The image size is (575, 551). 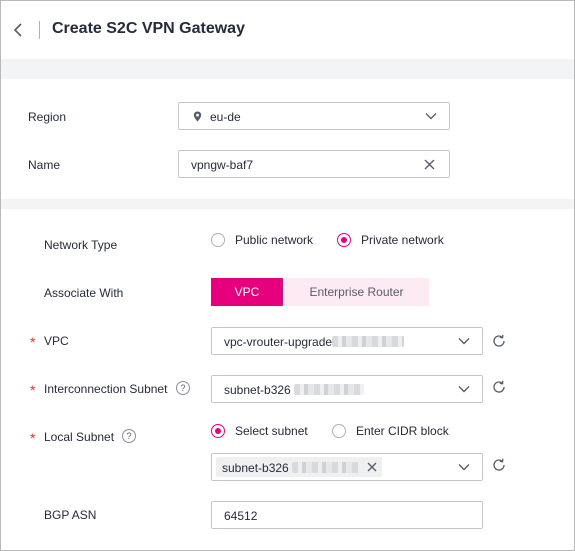 I want to click on tag-close-icon, so click(x=372, y=467).